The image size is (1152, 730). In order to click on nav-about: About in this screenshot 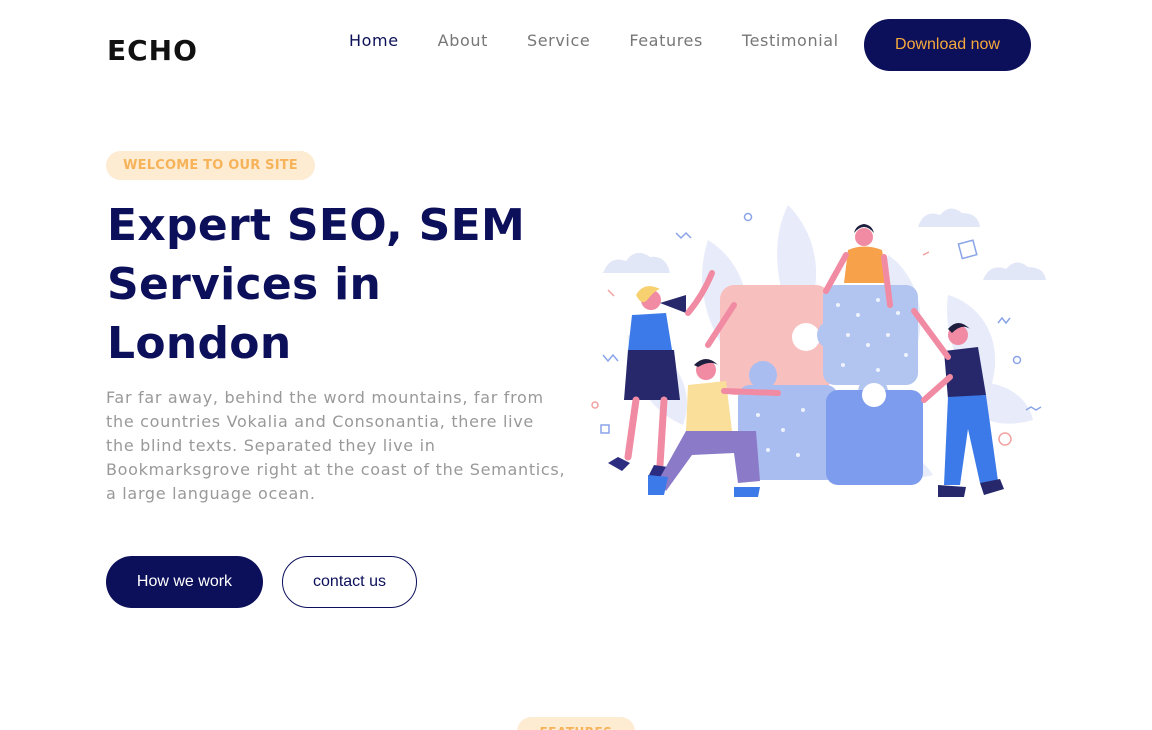, I will do `click(463, 40)`.